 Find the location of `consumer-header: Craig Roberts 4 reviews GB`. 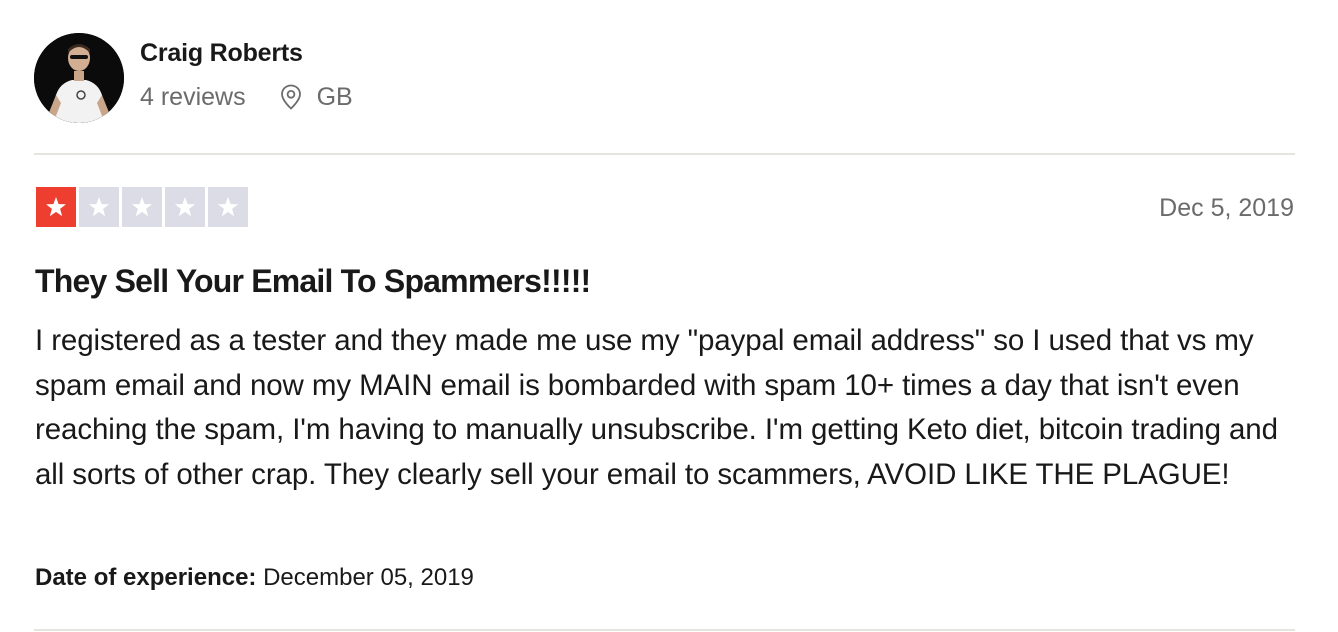

consumer-header: Craig Roberts 4 reviews GB is located at coordinates (193, 78).